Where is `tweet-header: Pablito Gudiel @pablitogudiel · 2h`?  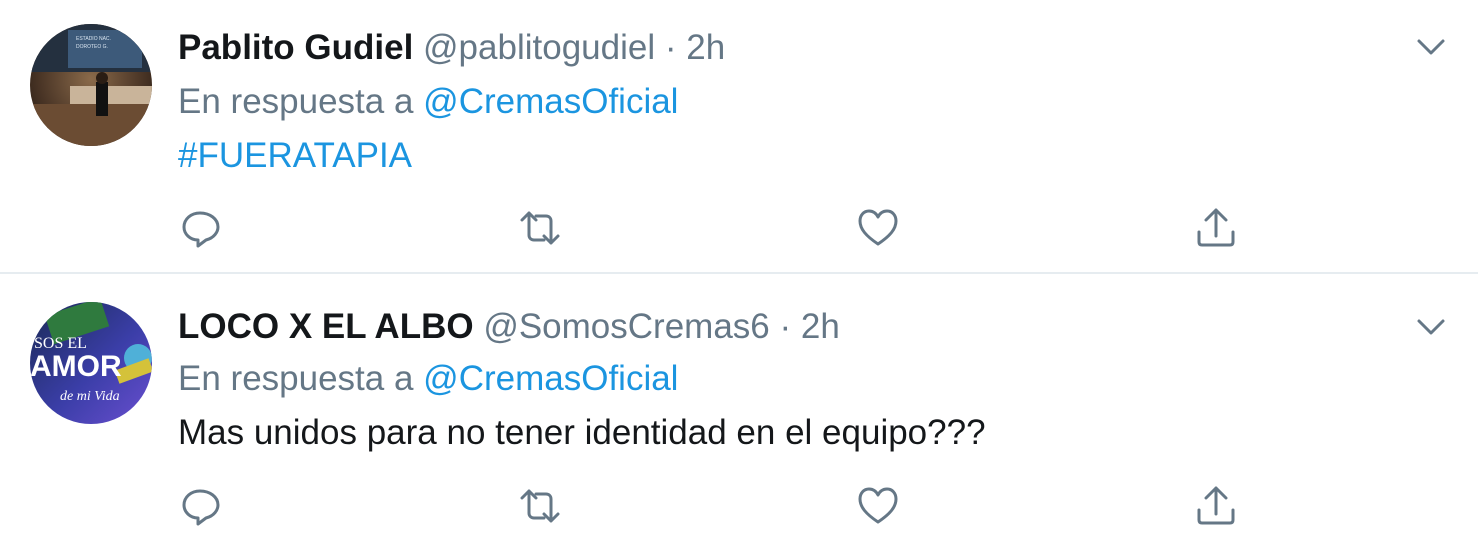
tweet-header: Pablito Gudiel @pablitogudiel · 2h is located at coordinates (451, 48).